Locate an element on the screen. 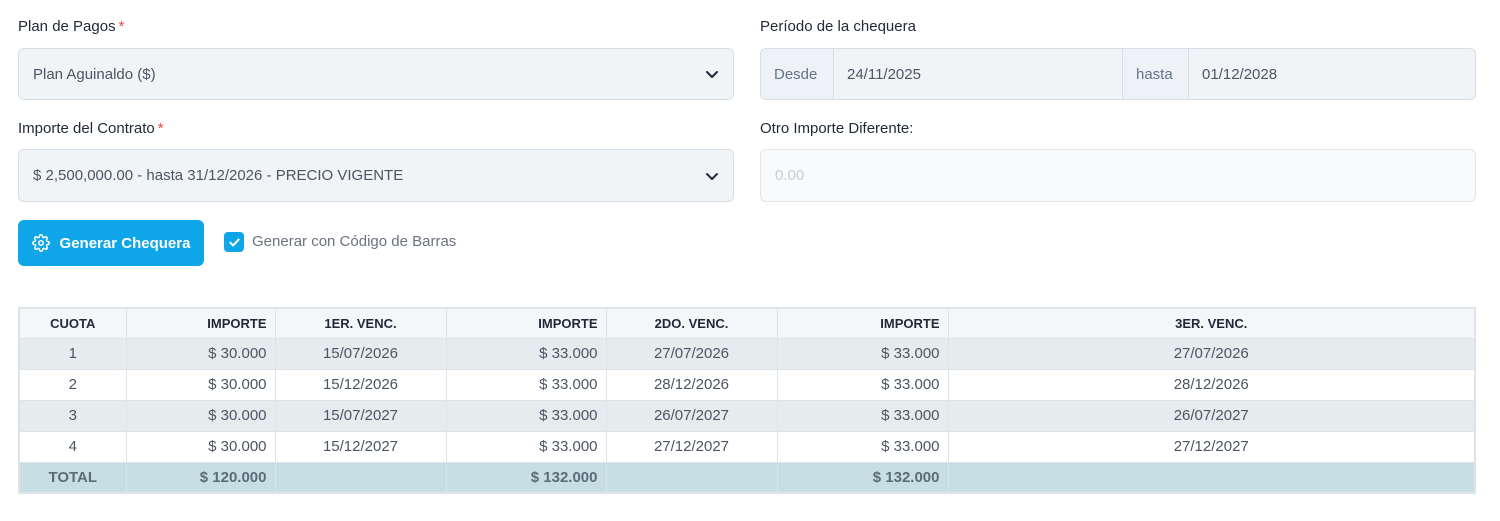 The image size is (1500, 521). hasta-addon: hasta is located at coordinates (1155, 74).